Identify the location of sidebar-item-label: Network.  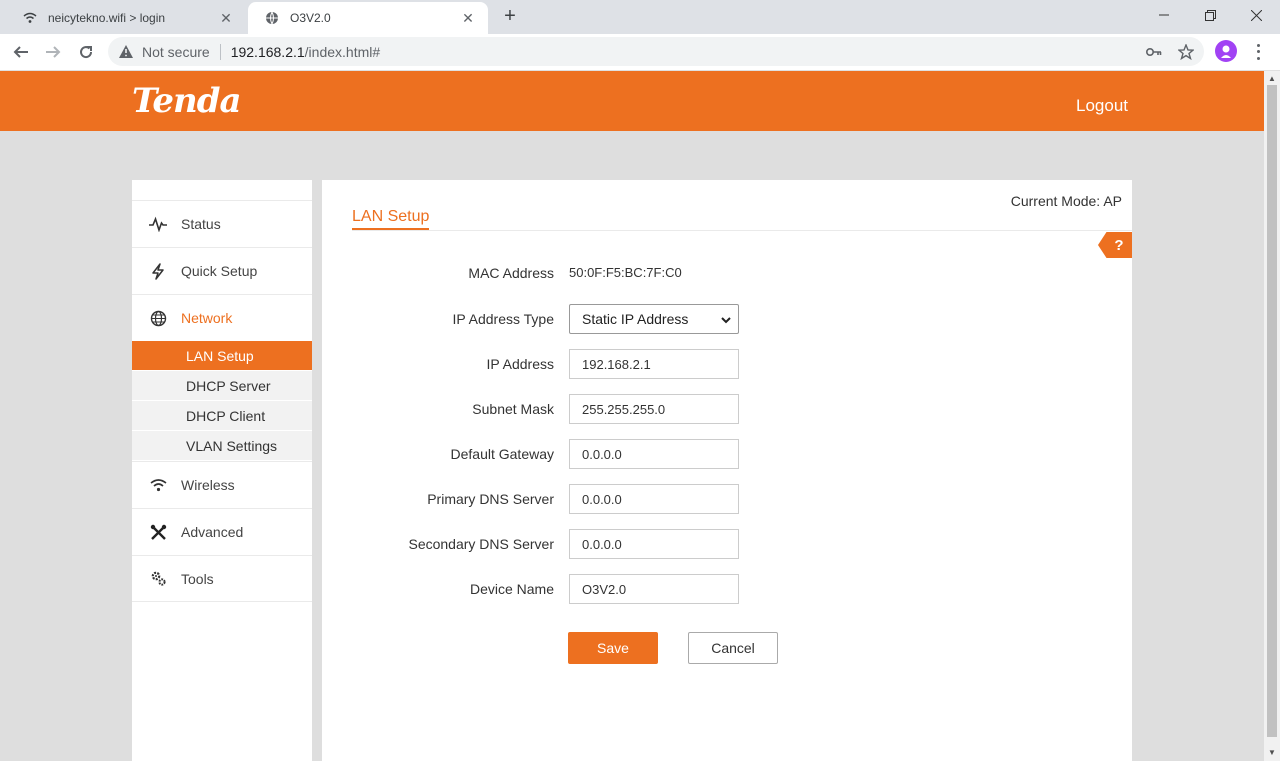
(207, 318).